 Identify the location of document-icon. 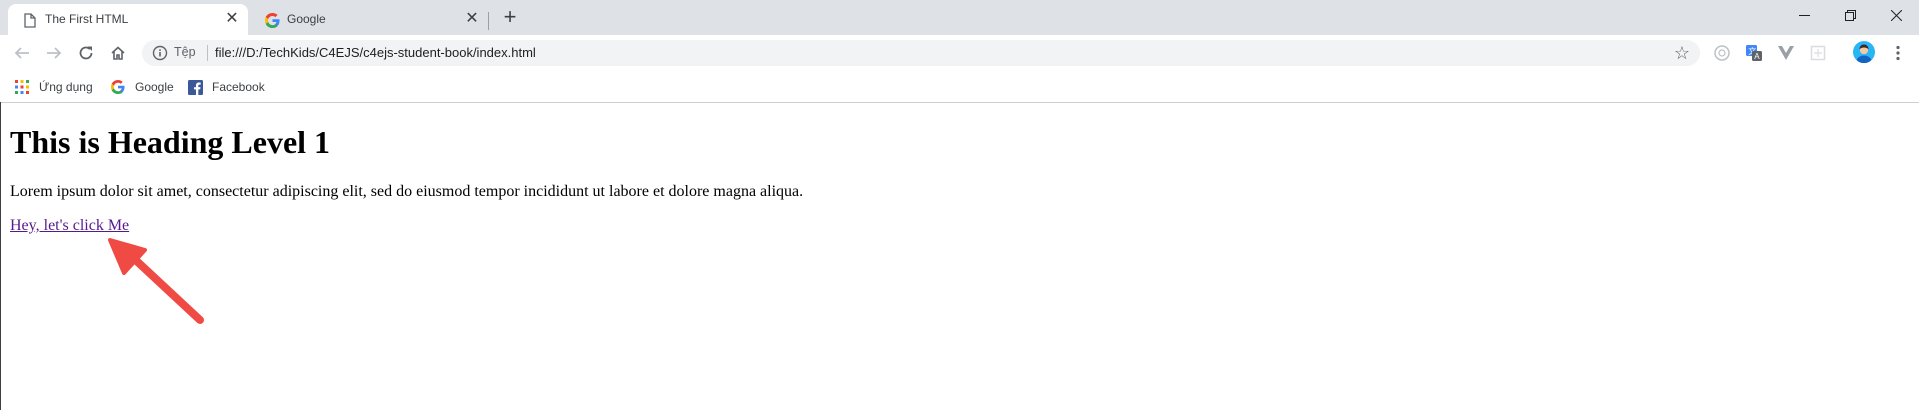
(30, 20).